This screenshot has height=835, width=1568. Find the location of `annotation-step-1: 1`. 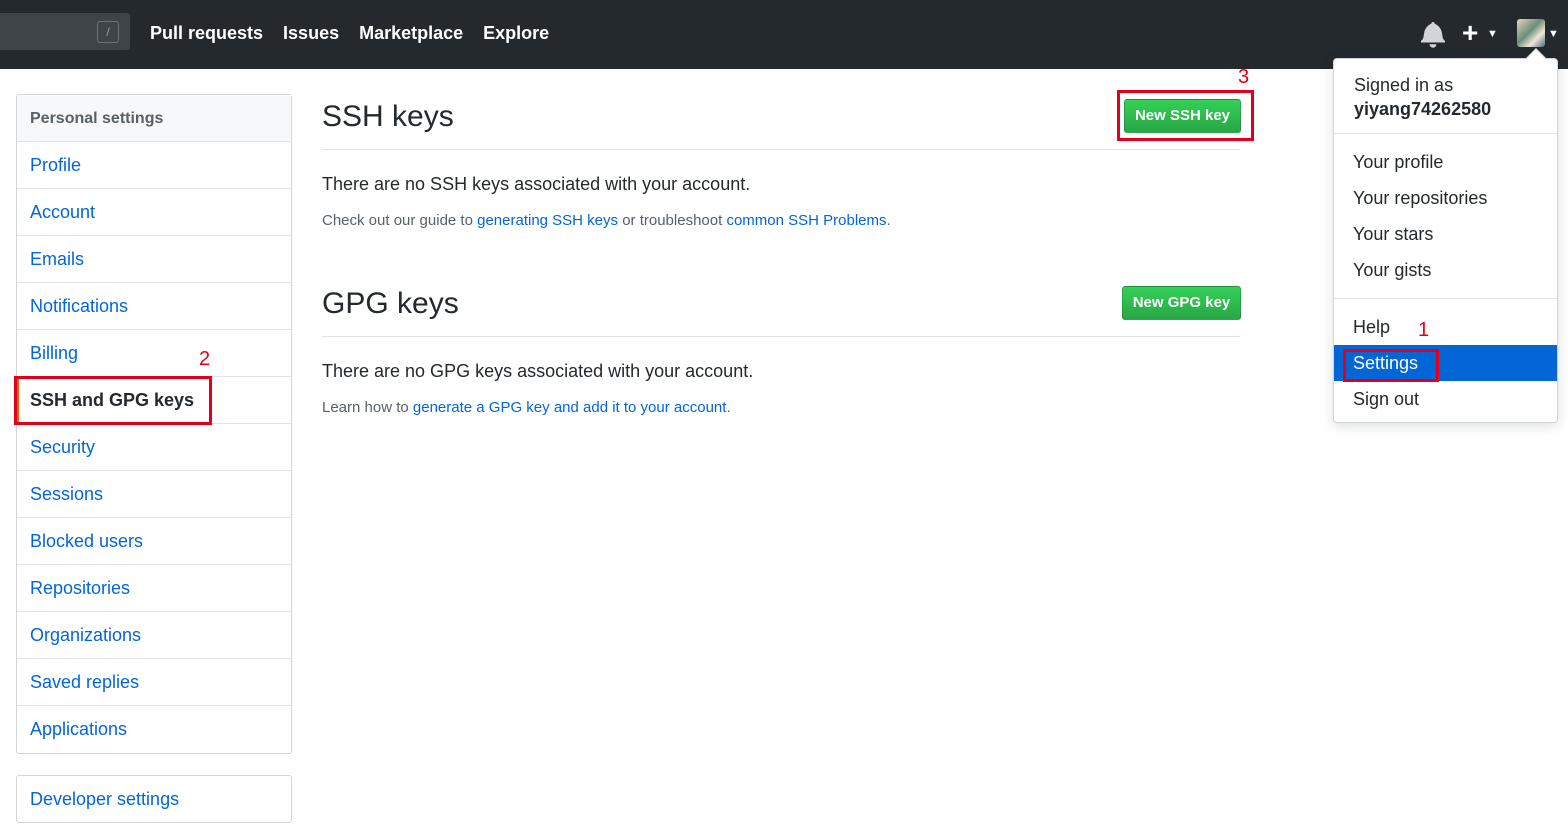

annotation-step-1: 1 is located at coordinates (1424, 330).